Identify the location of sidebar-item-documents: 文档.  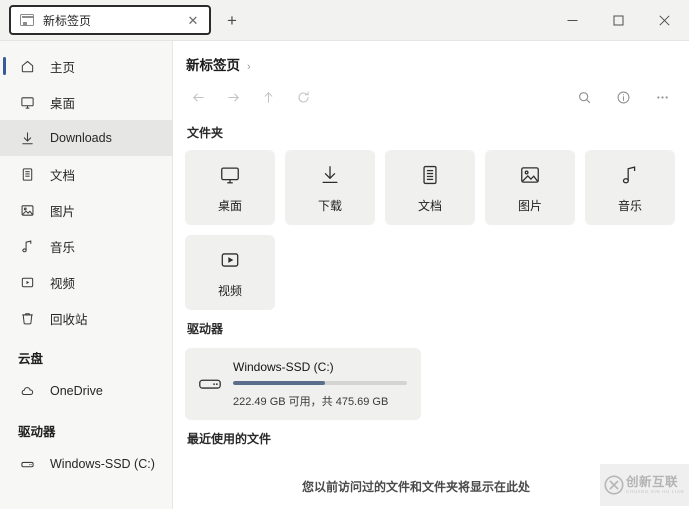
(86, 174).